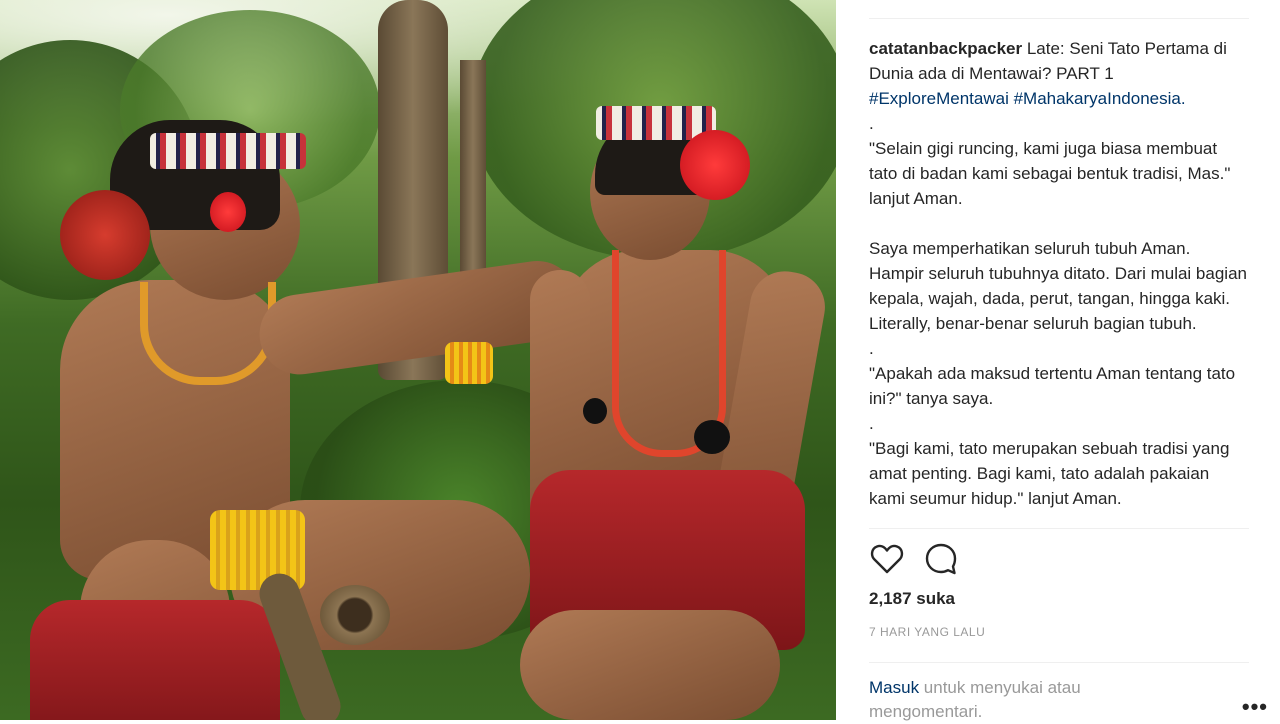 The height and width of the screenshot is (724, 1280). Describe the element at coordinates (105, 235) in the screenshot. I see `man-headwrap` at that location.